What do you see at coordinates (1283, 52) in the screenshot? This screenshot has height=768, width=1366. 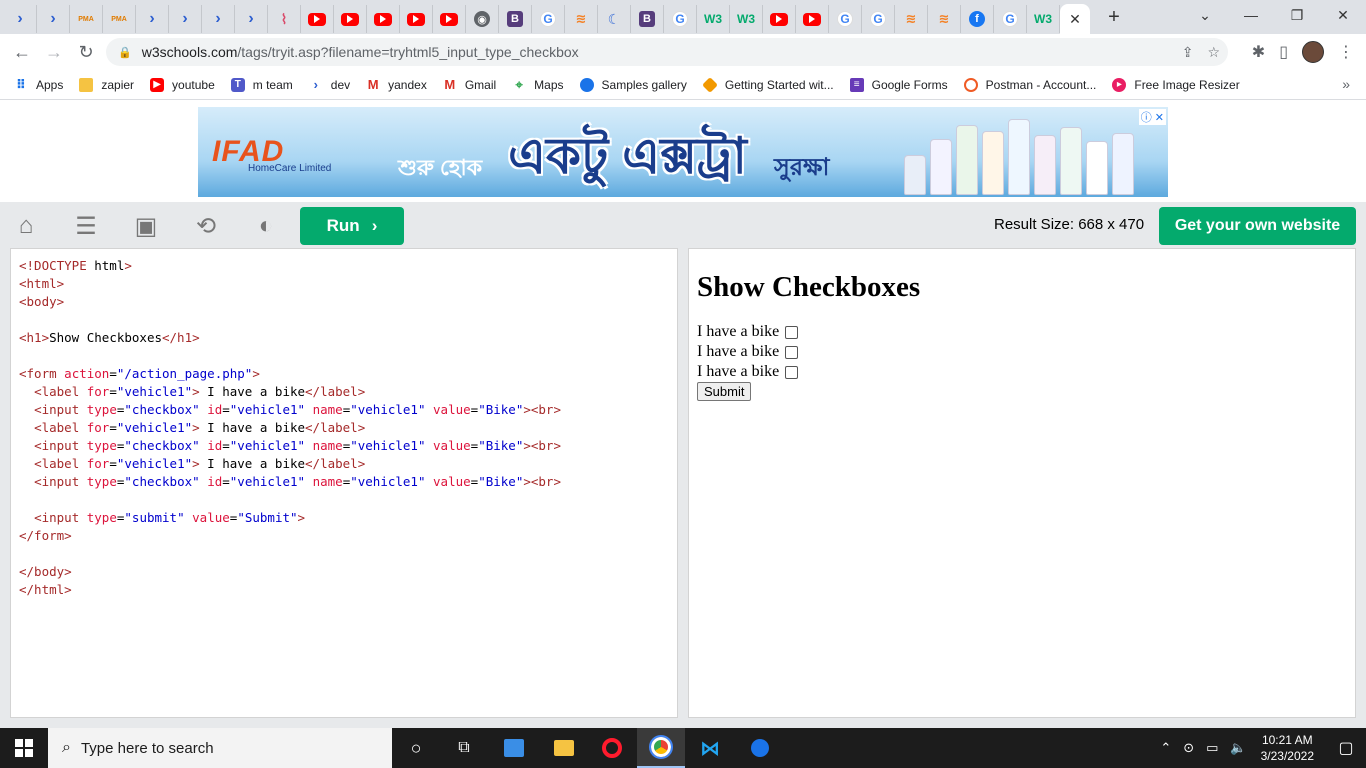 I see `side-panel-icon: ▯` at bounding box center [1283, 52].